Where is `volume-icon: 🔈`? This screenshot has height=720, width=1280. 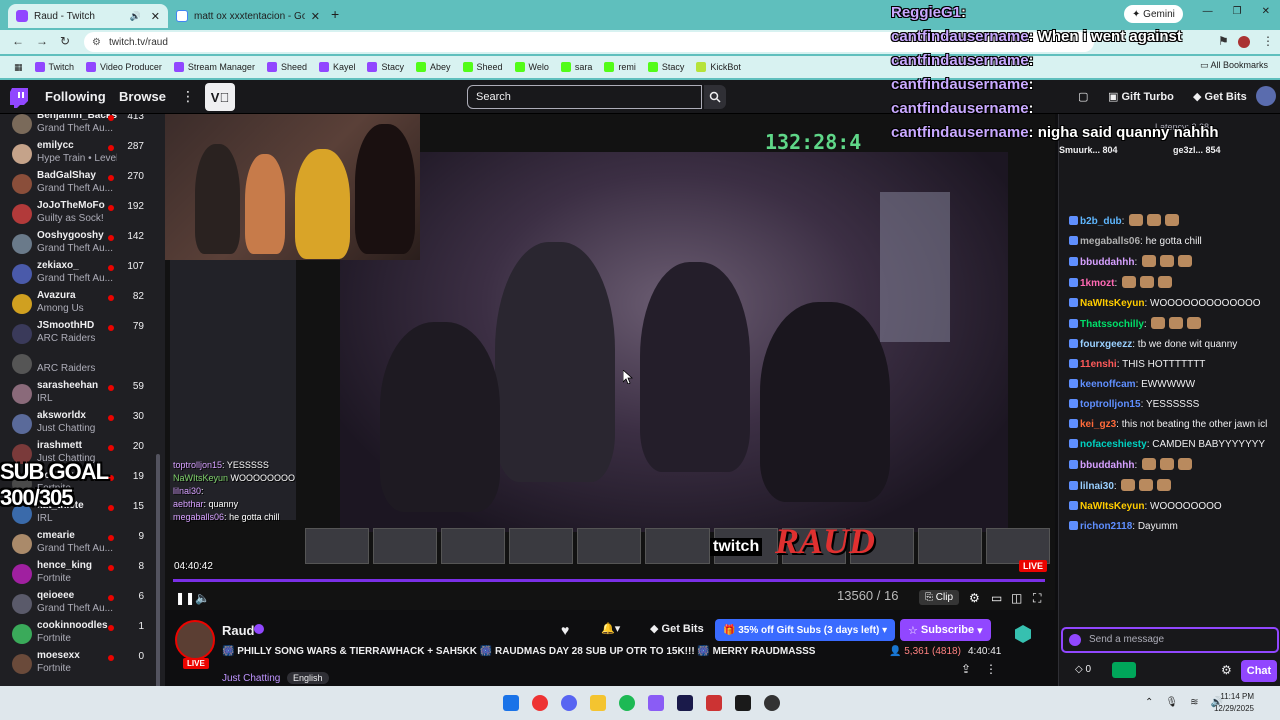 volume-icon: 🔈 is located at coordinates (202, 598).